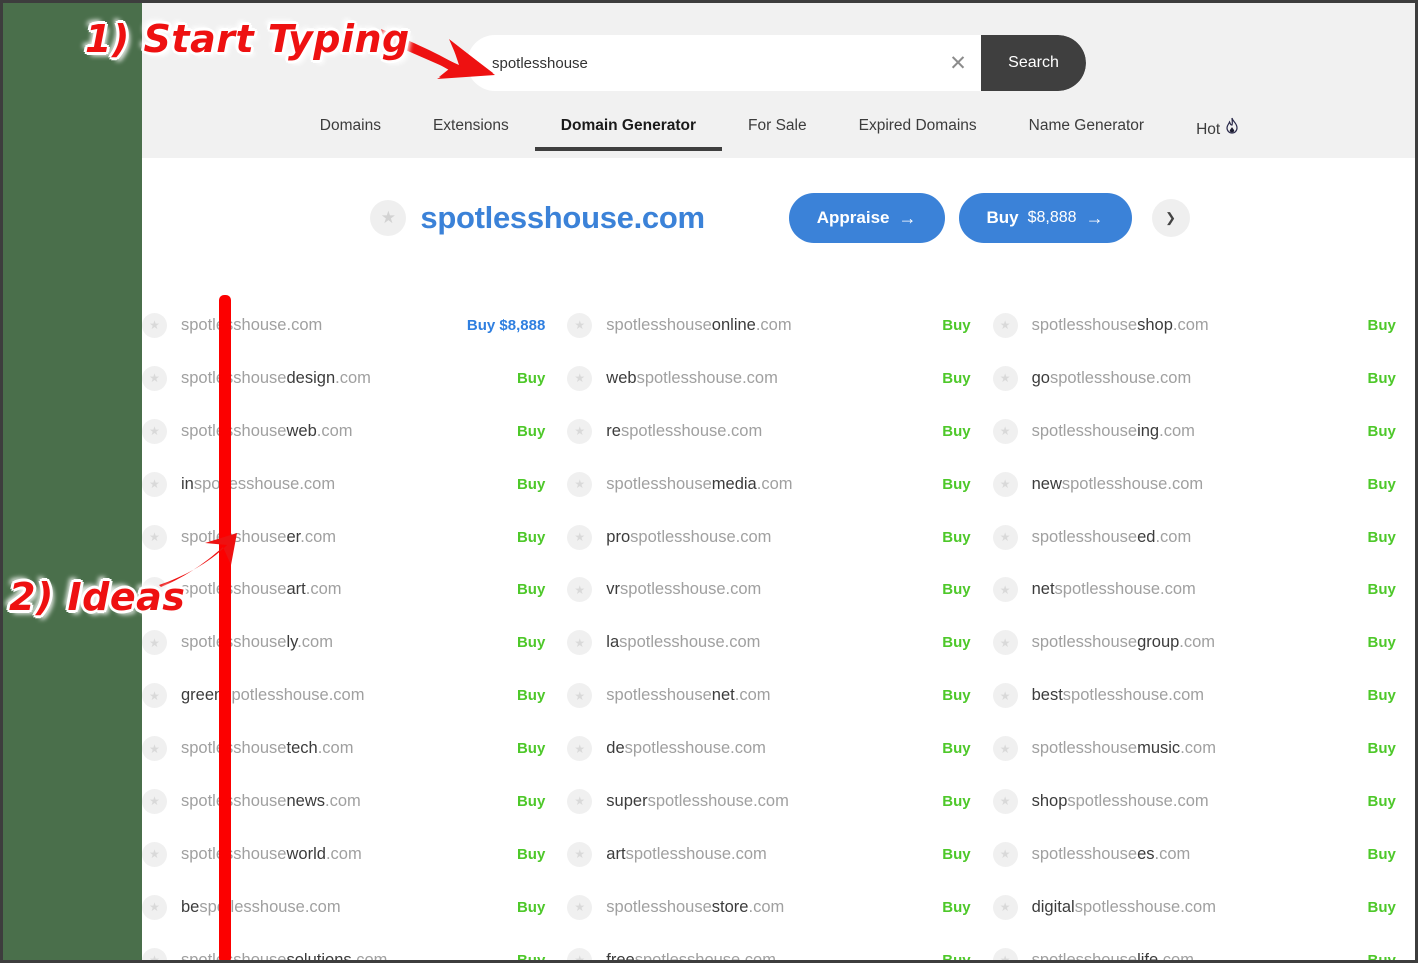  What do you see at coordinates (349, 955) in the screenshot?
I see `domain-name: spotlesshousesolutions.com` at bounding box center [349, 955].